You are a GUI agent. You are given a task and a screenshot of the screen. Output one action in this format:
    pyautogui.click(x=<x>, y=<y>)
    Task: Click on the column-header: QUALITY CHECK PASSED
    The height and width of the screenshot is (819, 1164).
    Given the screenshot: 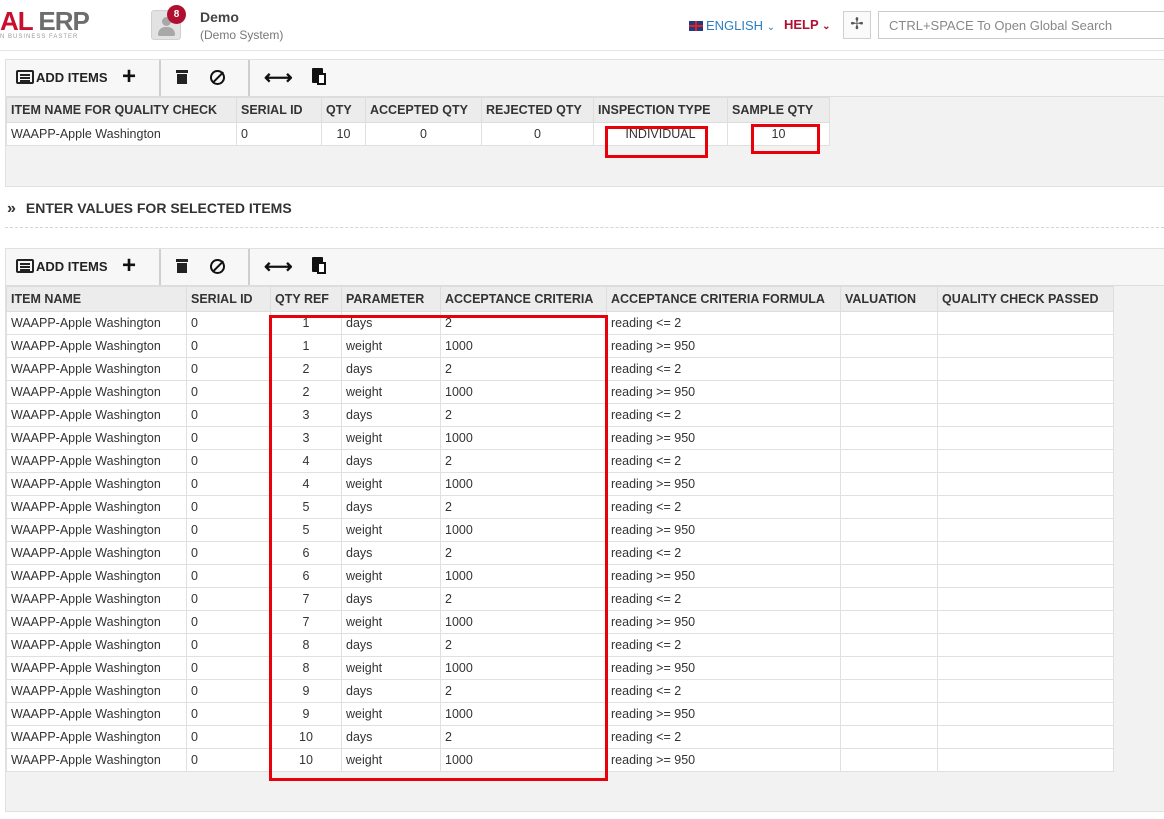 What is the action you would take?
    pyautogui.click(x=1025, y=299)
    